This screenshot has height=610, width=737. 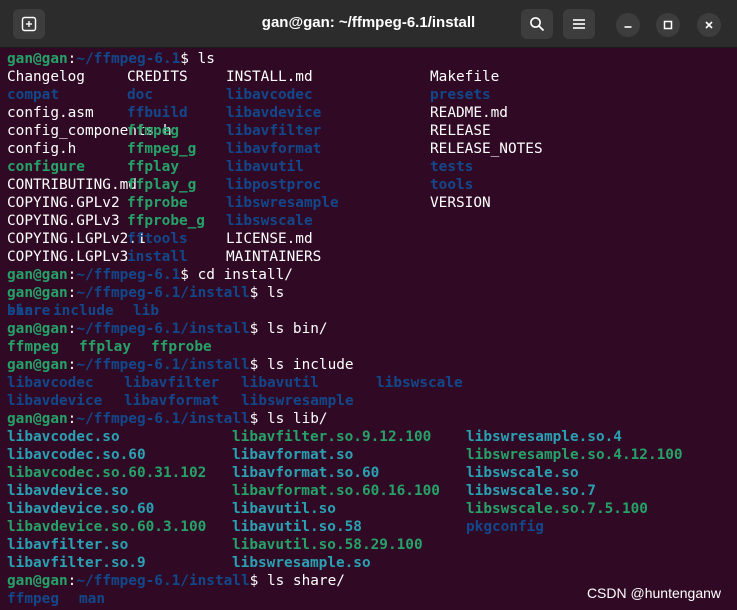 I want to click on file-entry: libavcodec.so.60, so click(x=76, y=455).